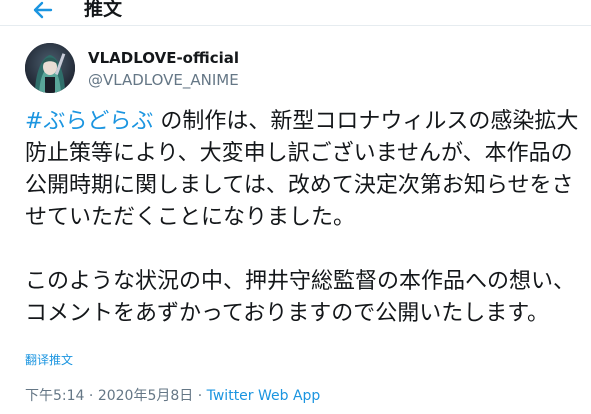 The height and width of the screenshot is (414, 591). I want to click on page-title: 推文, so click(103, 10).